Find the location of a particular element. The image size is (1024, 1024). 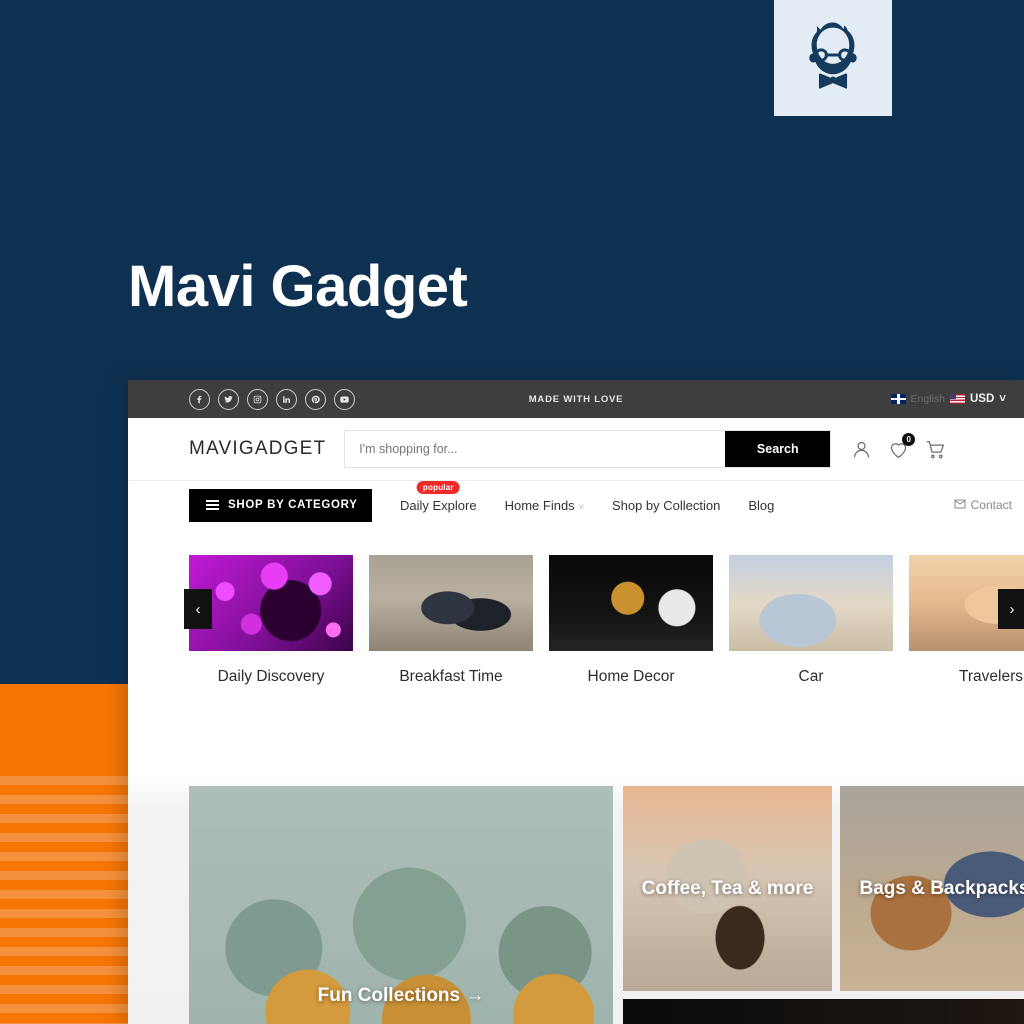

shop-by-category-button: SHOP BY CATEGORY is located at coordinates (280, 505).